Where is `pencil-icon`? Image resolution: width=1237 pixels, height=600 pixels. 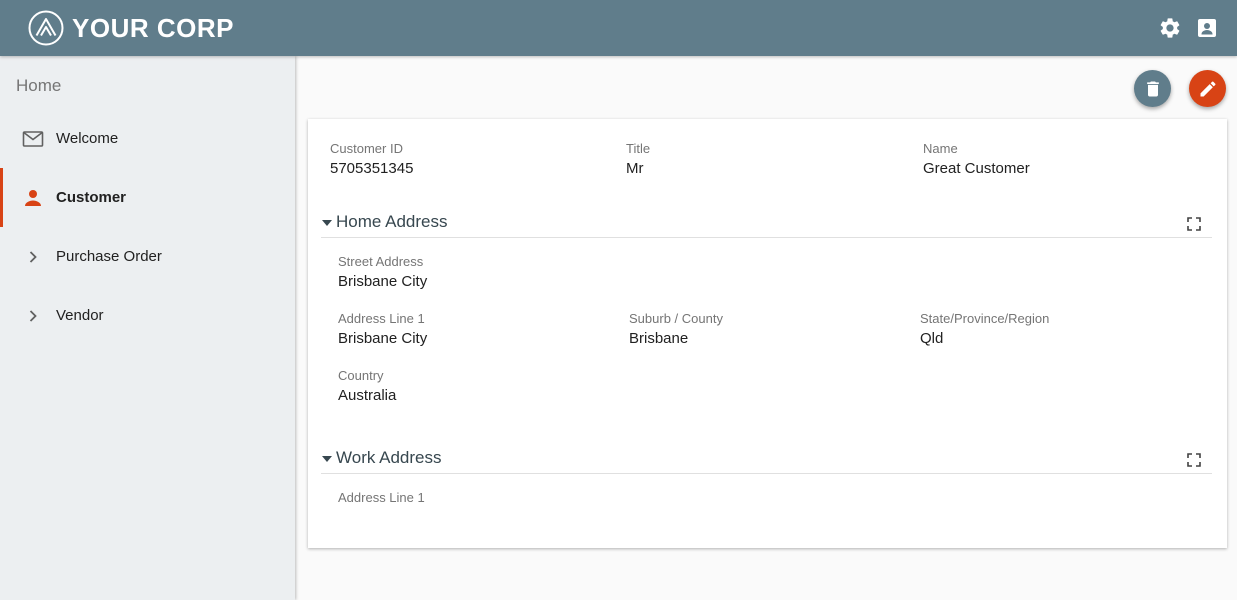
pencil-icon is located at coordinates (1208, 88).